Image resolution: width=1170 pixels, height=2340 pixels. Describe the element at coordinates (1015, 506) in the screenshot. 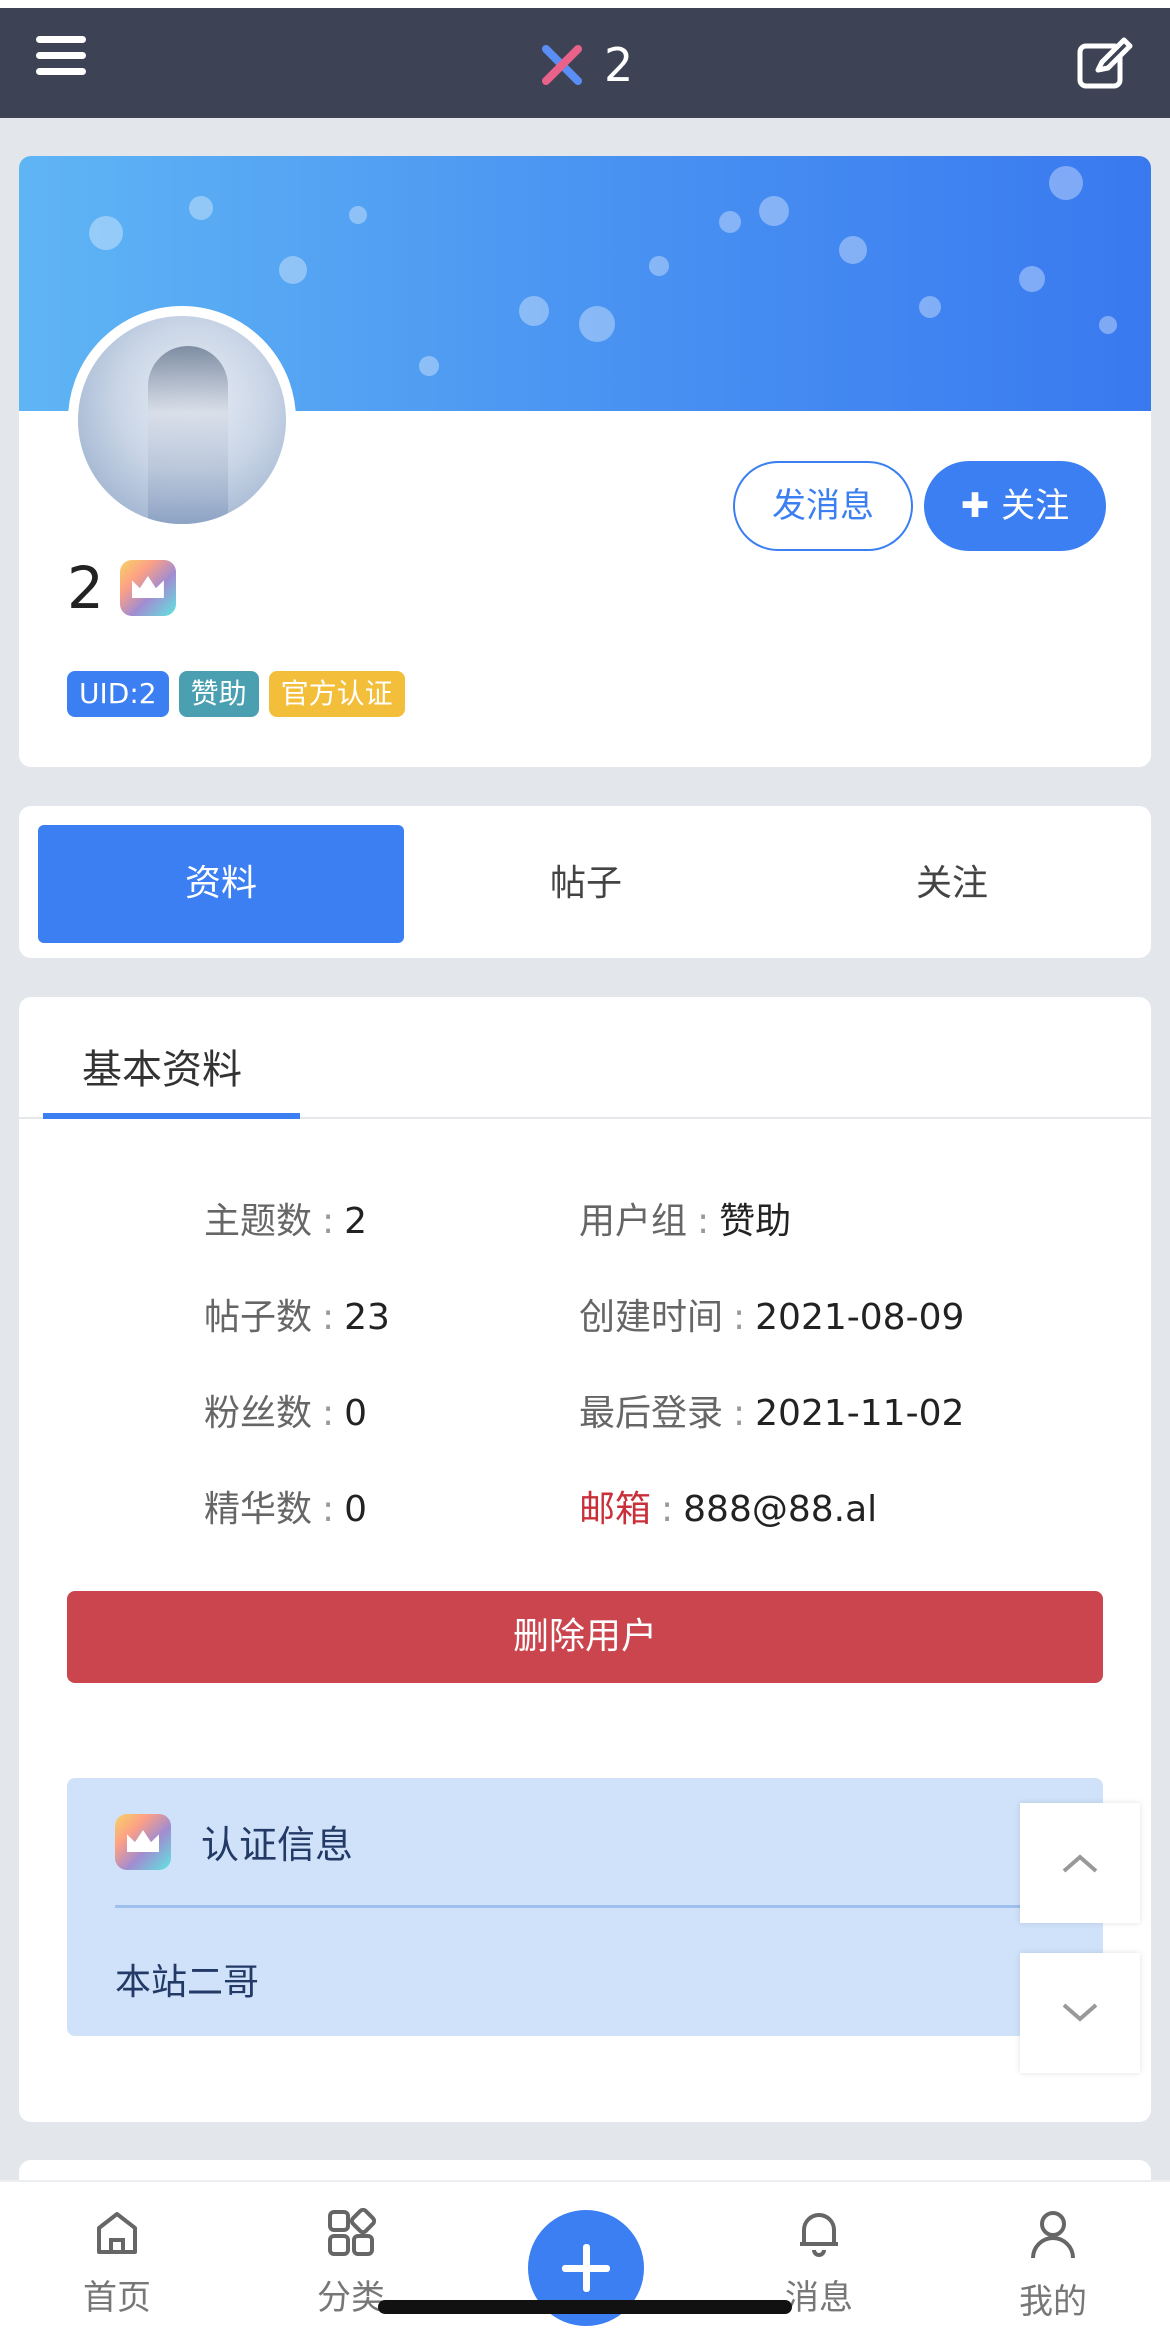

I see `follow-button: ✚ 关注` at that location.